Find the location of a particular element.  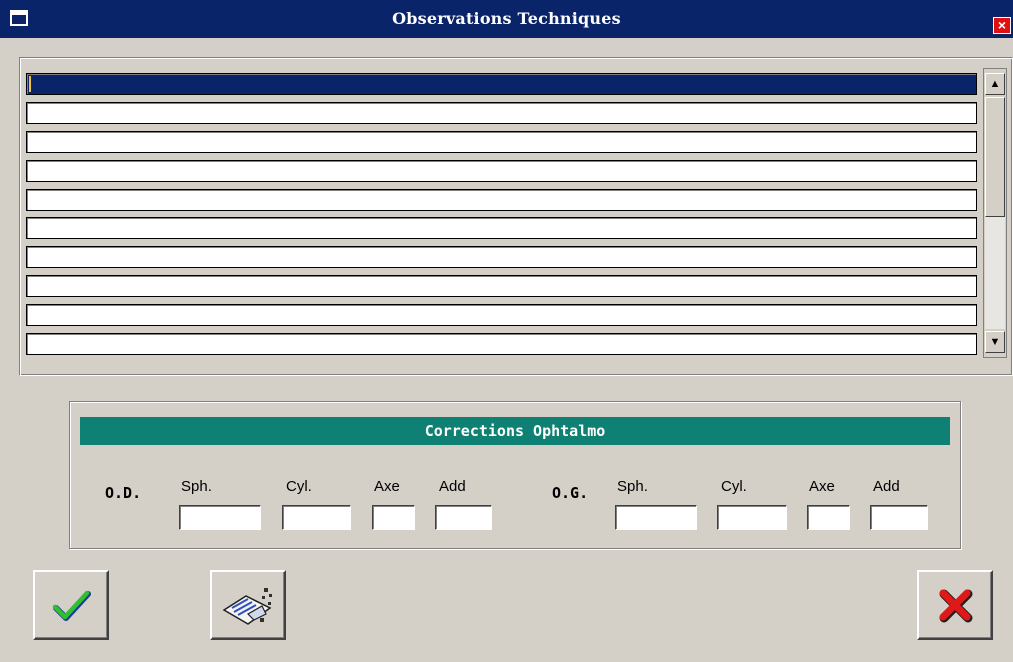

scroll-down-button: ▼ is located at coordinates (995, 342).